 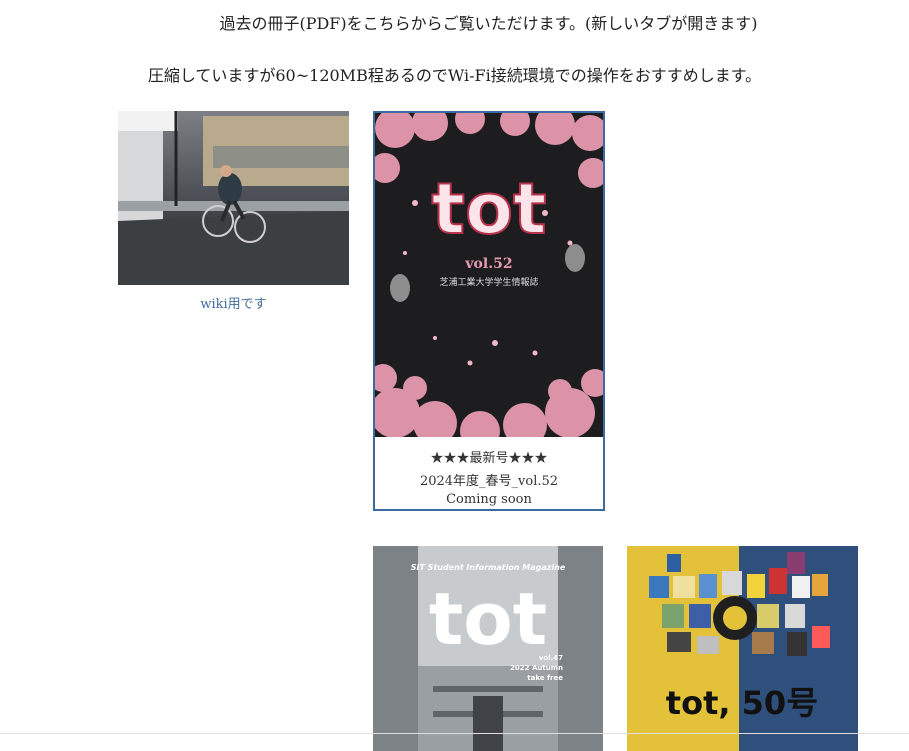 What do you see at coordinates (488, 209) in the screenshot?
I see `cover-logo: tot` at bounding box center [488, 209].